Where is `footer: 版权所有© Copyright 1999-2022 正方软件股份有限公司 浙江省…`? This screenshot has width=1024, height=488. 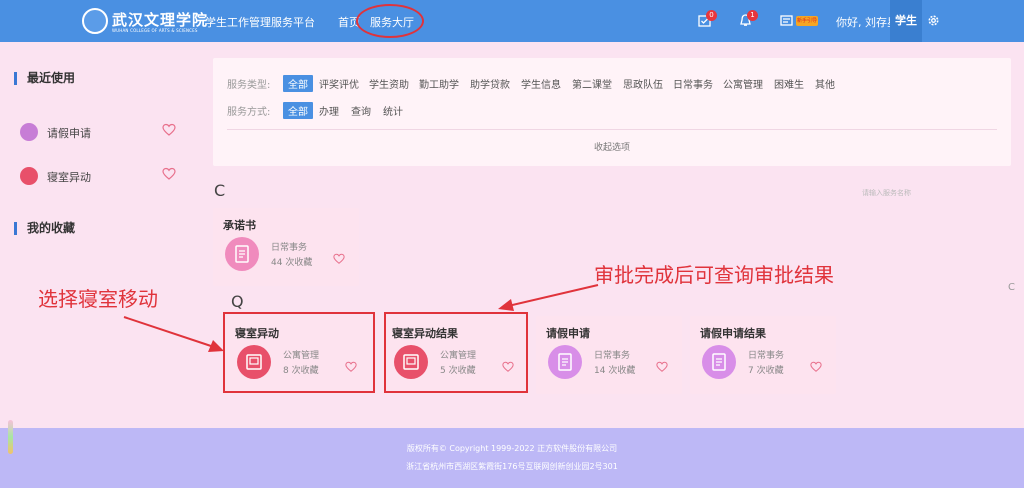
footer: 版权所有© Copyright 1999-2022 正方软件股份有限公司 浙江省… is located at coordinates (512, 458).